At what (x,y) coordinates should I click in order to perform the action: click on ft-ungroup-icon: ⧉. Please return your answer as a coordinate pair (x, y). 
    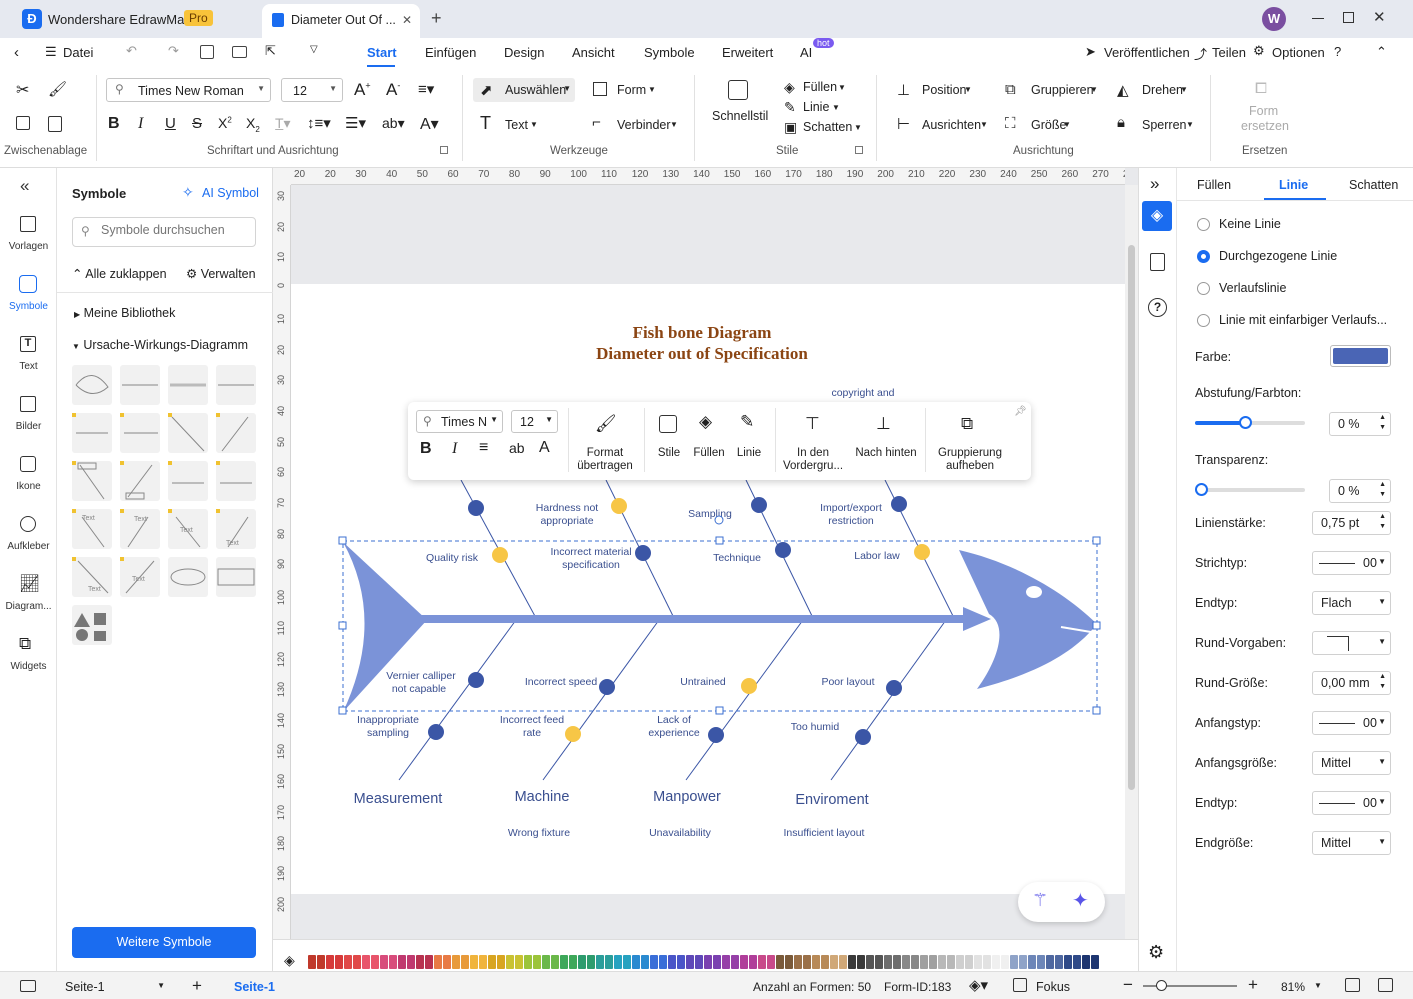
    Looking at the image, I should click on (967, 424).